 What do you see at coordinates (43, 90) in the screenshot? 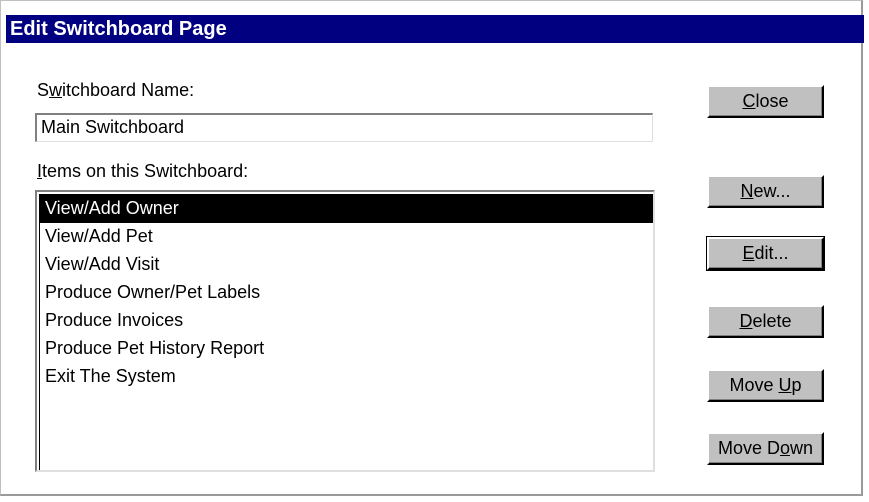
I see `switchboard-name-label-pre: S` at bounding box center [43, 90].